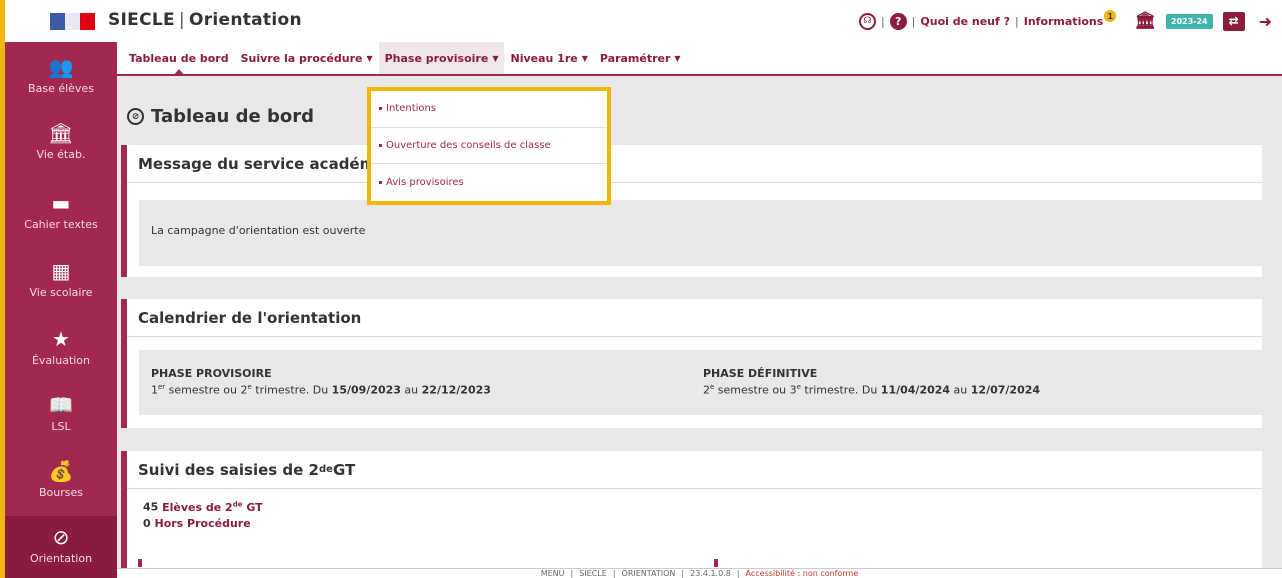 Image resolution: width=1282 pixels, height=578 pixels. What do you see at coordinates (640, 58) in the screenshot?
I see `menu-parametrer: Paramétrer ▼` at bounding box center [640, 58].